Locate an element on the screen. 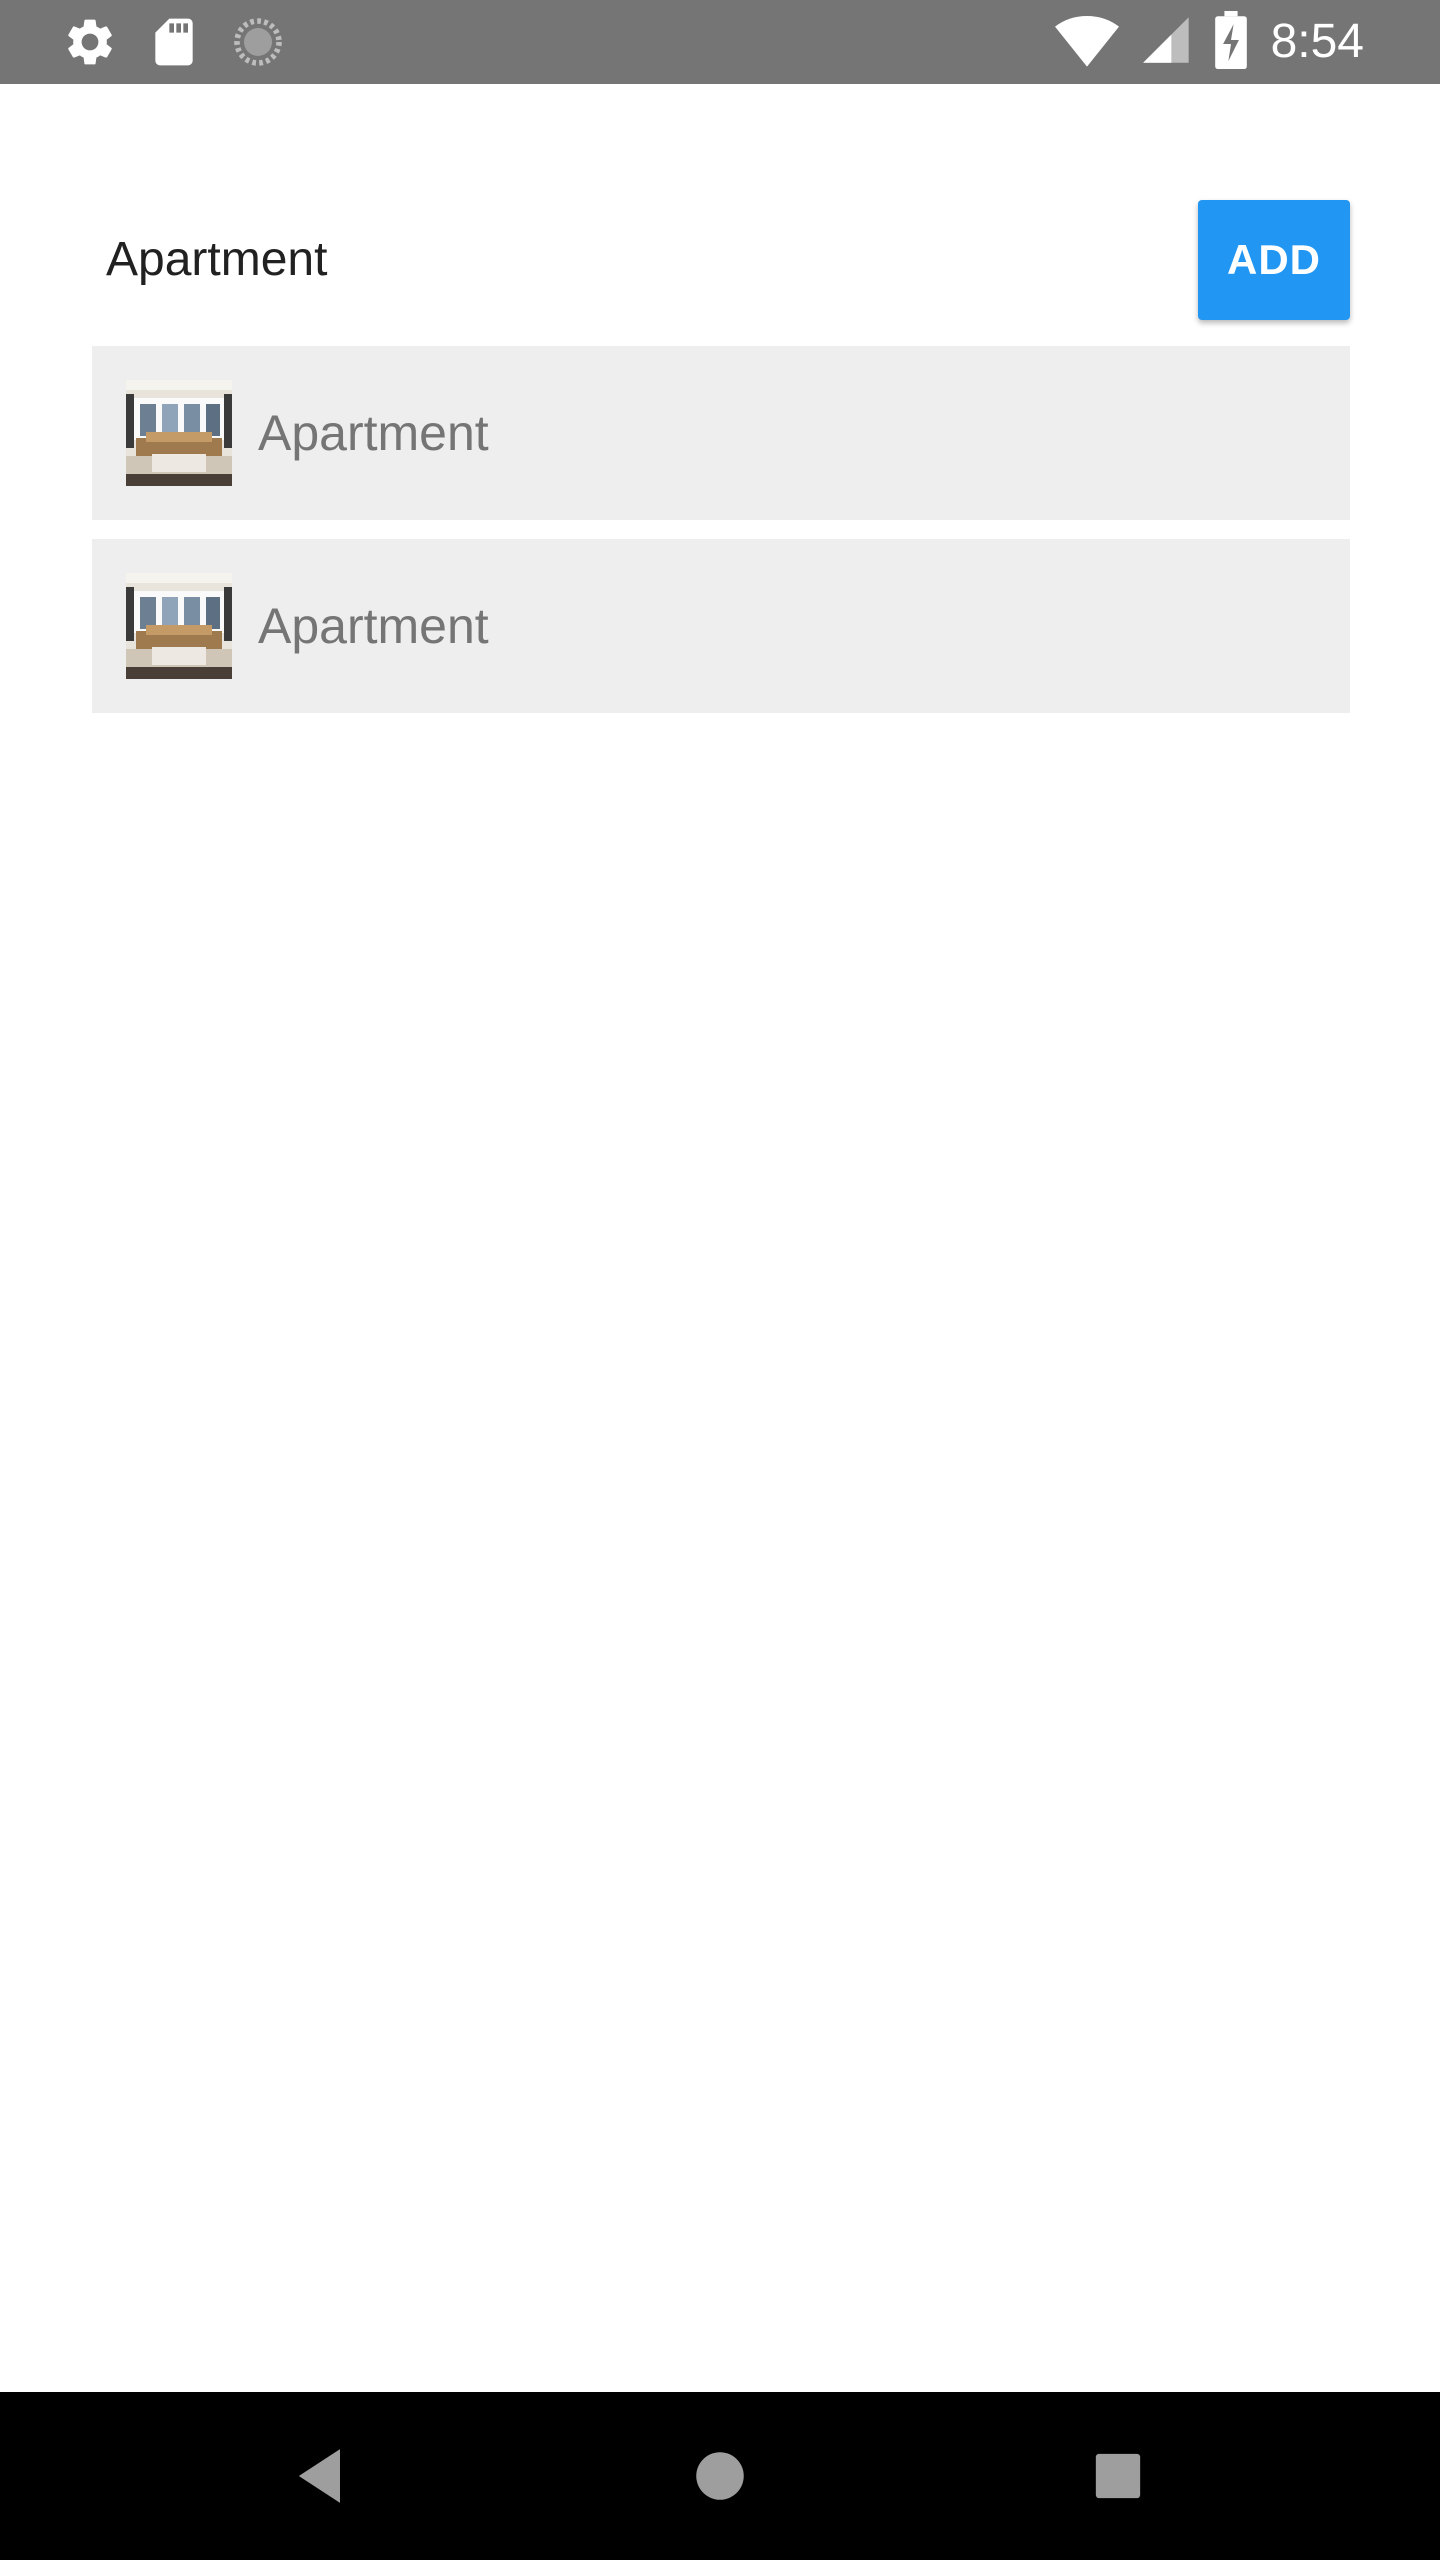 The image size is (1440, 2560). gear-icon is located at coordinates (90, 42).